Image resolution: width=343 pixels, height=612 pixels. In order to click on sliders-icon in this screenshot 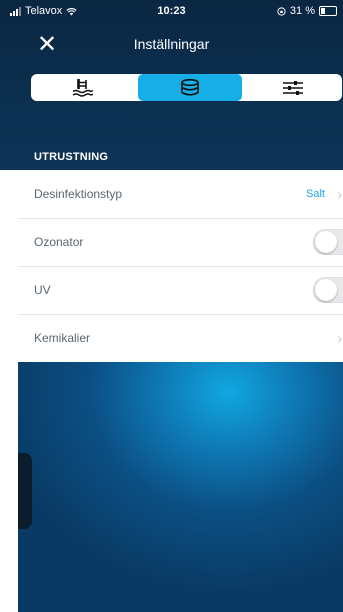, I will do `click(293, 87)`.